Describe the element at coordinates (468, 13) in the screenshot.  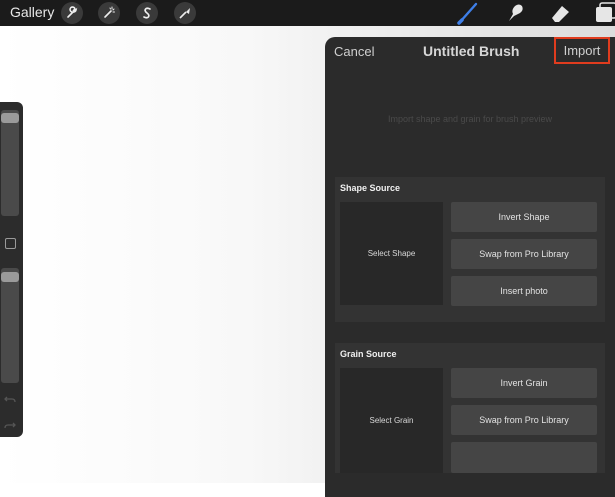
I see `brush-icon` at that location.